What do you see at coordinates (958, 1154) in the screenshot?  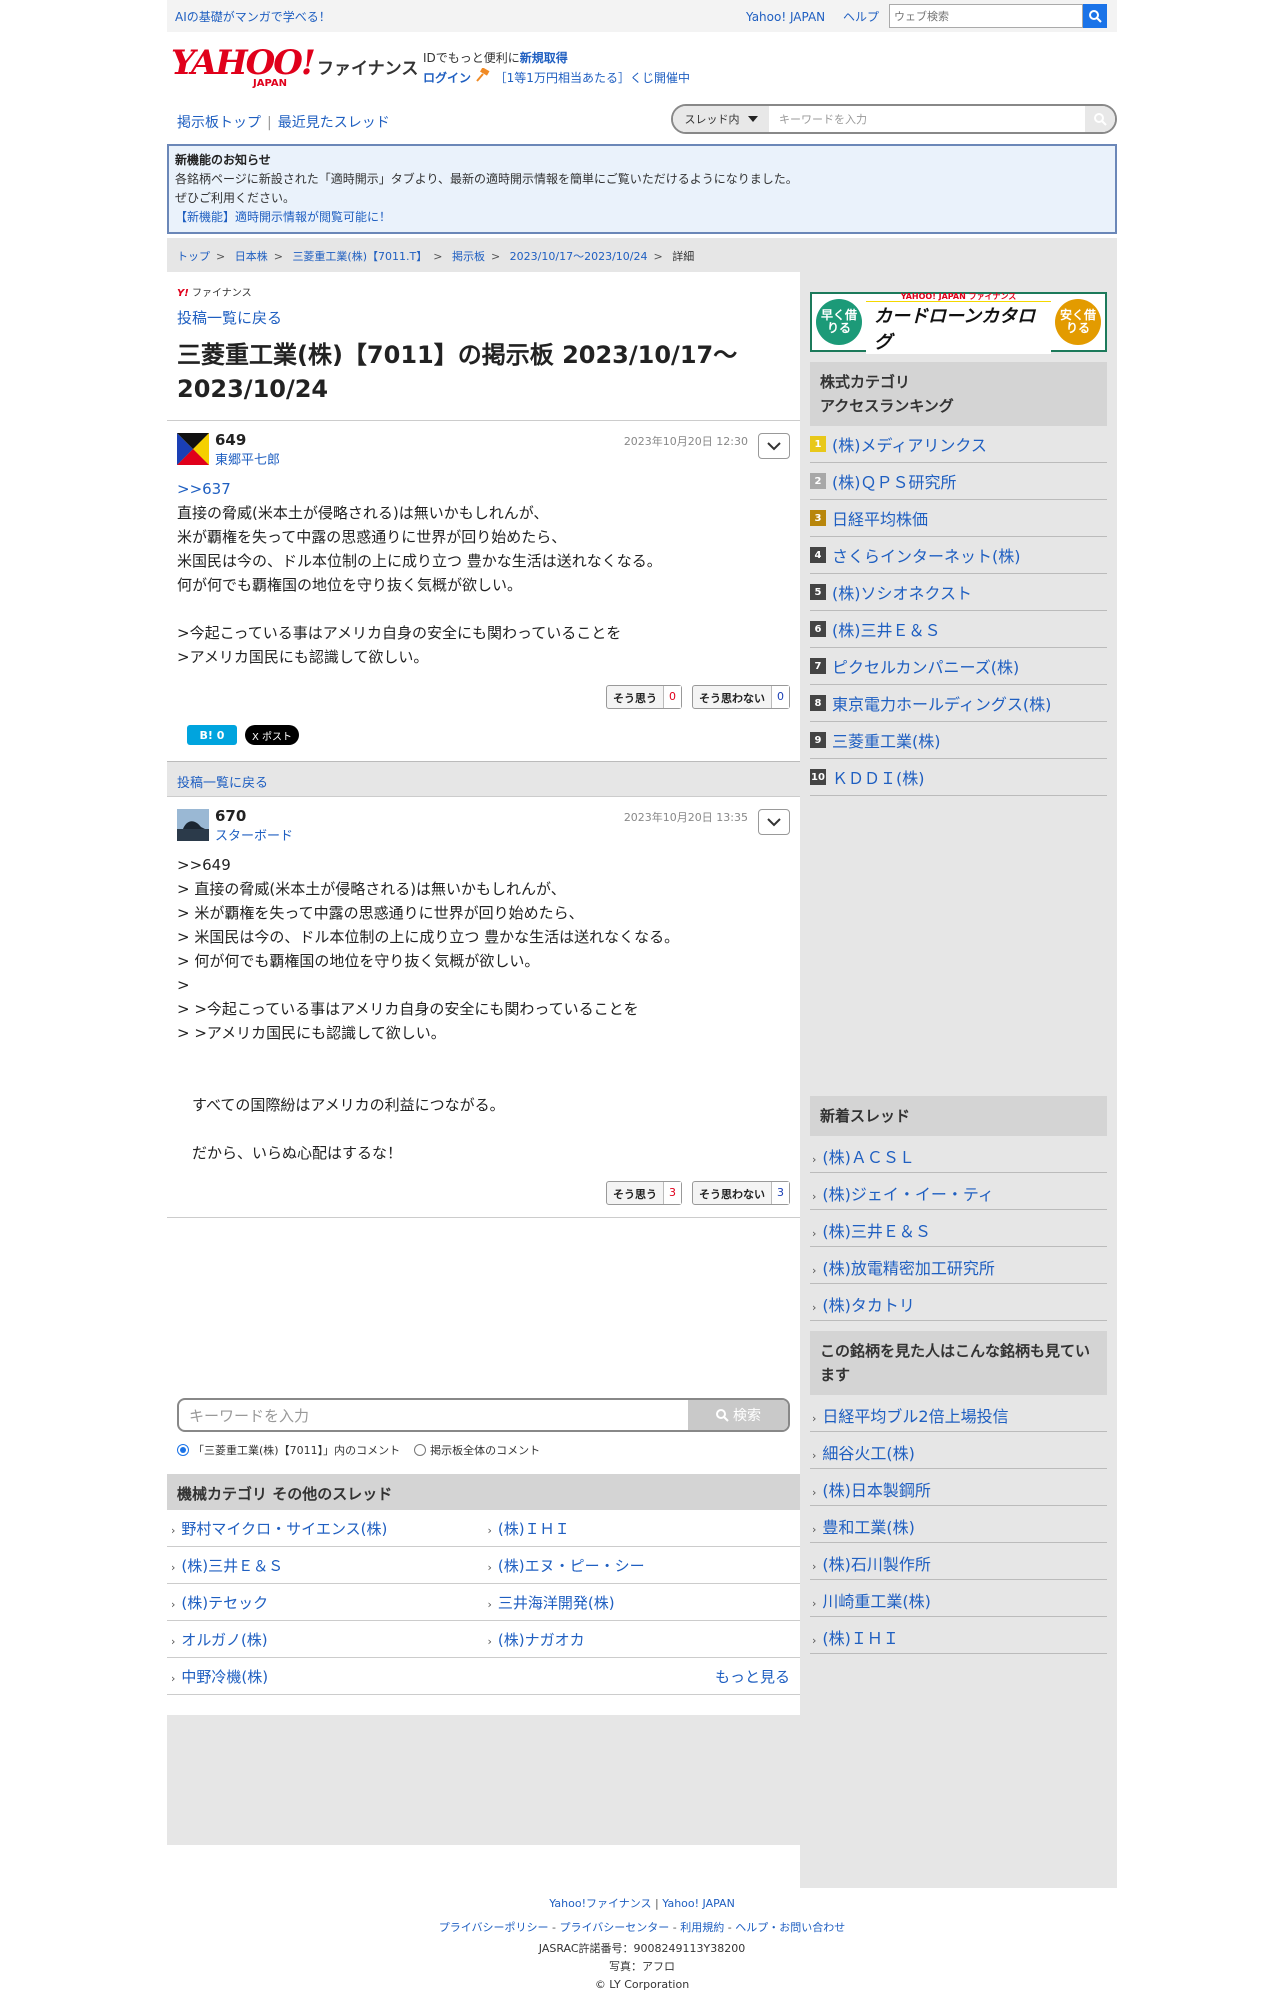 I see `new-thread-link: (株)ＡＣＳＬ` at bounding box center [958, 1154].